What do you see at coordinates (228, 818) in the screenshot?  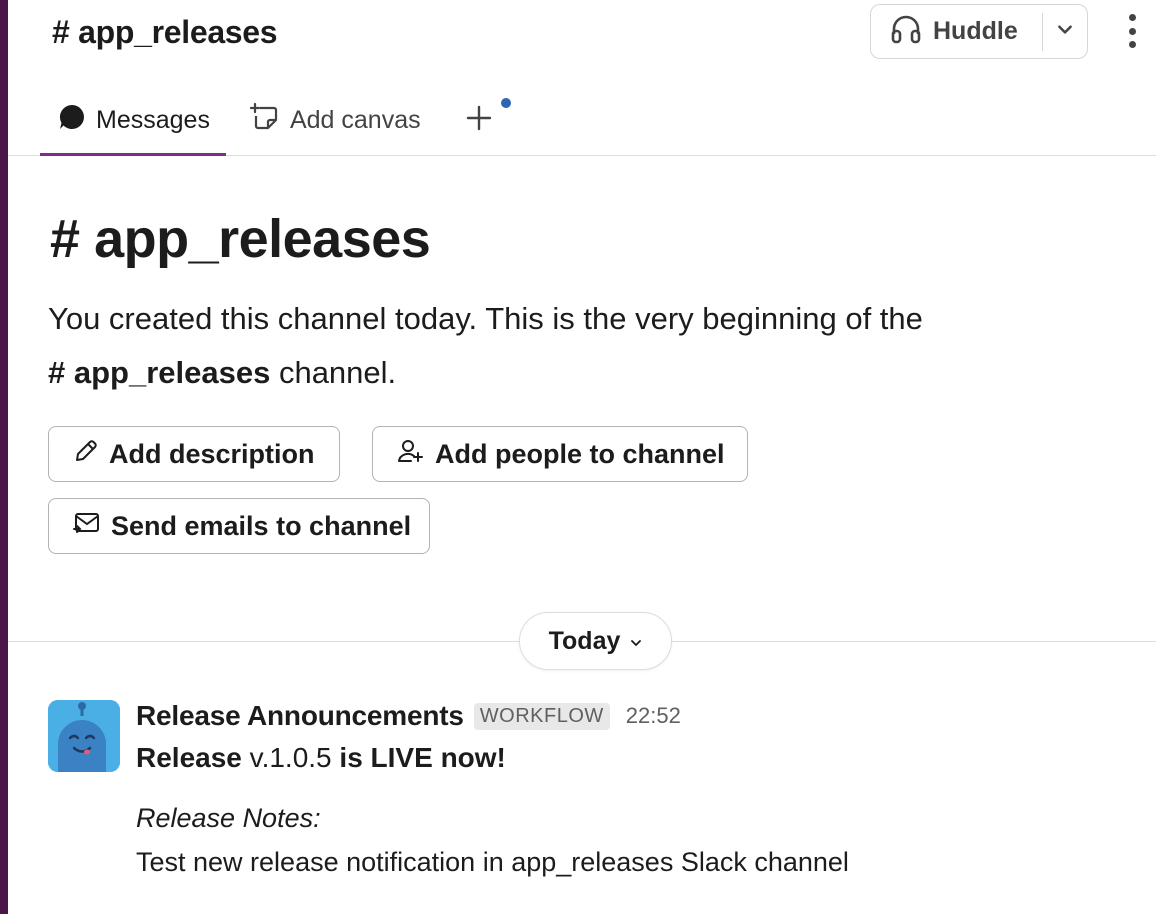 I see `release-notes-label: Release Notes:` at bounding box center [228, 818].